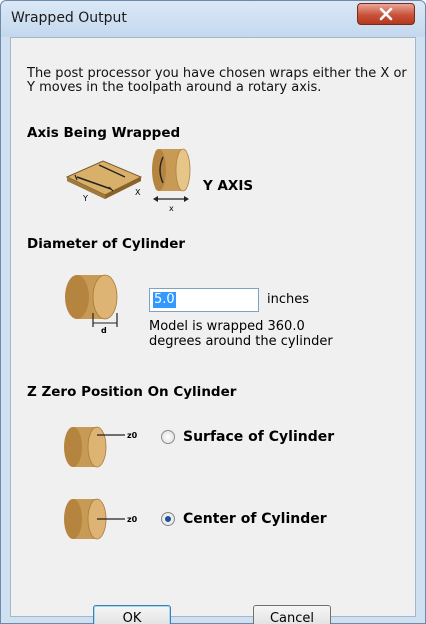  Describe the element at coordinates (292, 614) in the screenshot. I see `cancel-button: Cancel` at that location.